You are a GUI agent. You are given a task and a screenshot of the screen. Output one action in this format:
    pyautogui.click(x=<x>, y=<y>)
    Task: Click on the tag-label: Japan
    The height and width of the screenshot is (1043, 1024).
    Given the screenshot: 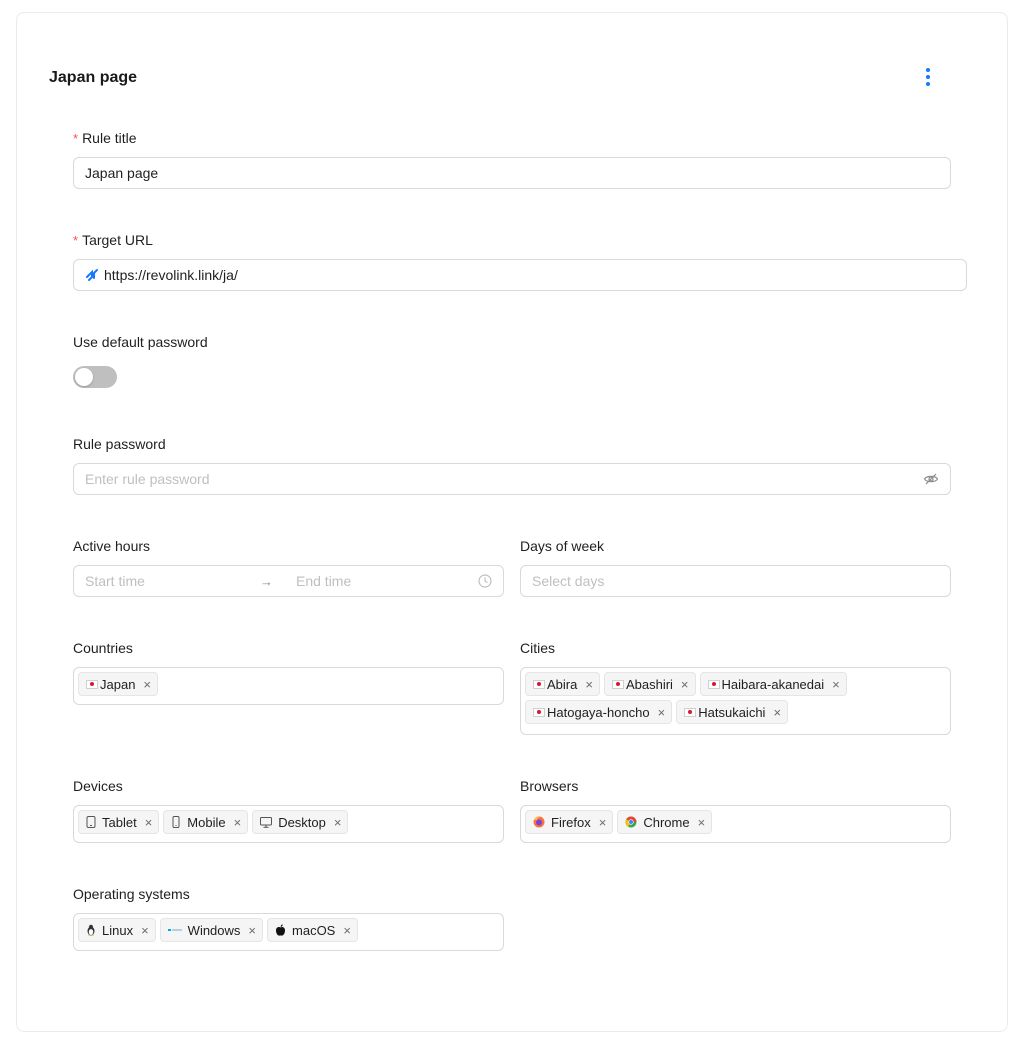 What is the action you would take?
    pyautogui.click(x=118, y=684)
    